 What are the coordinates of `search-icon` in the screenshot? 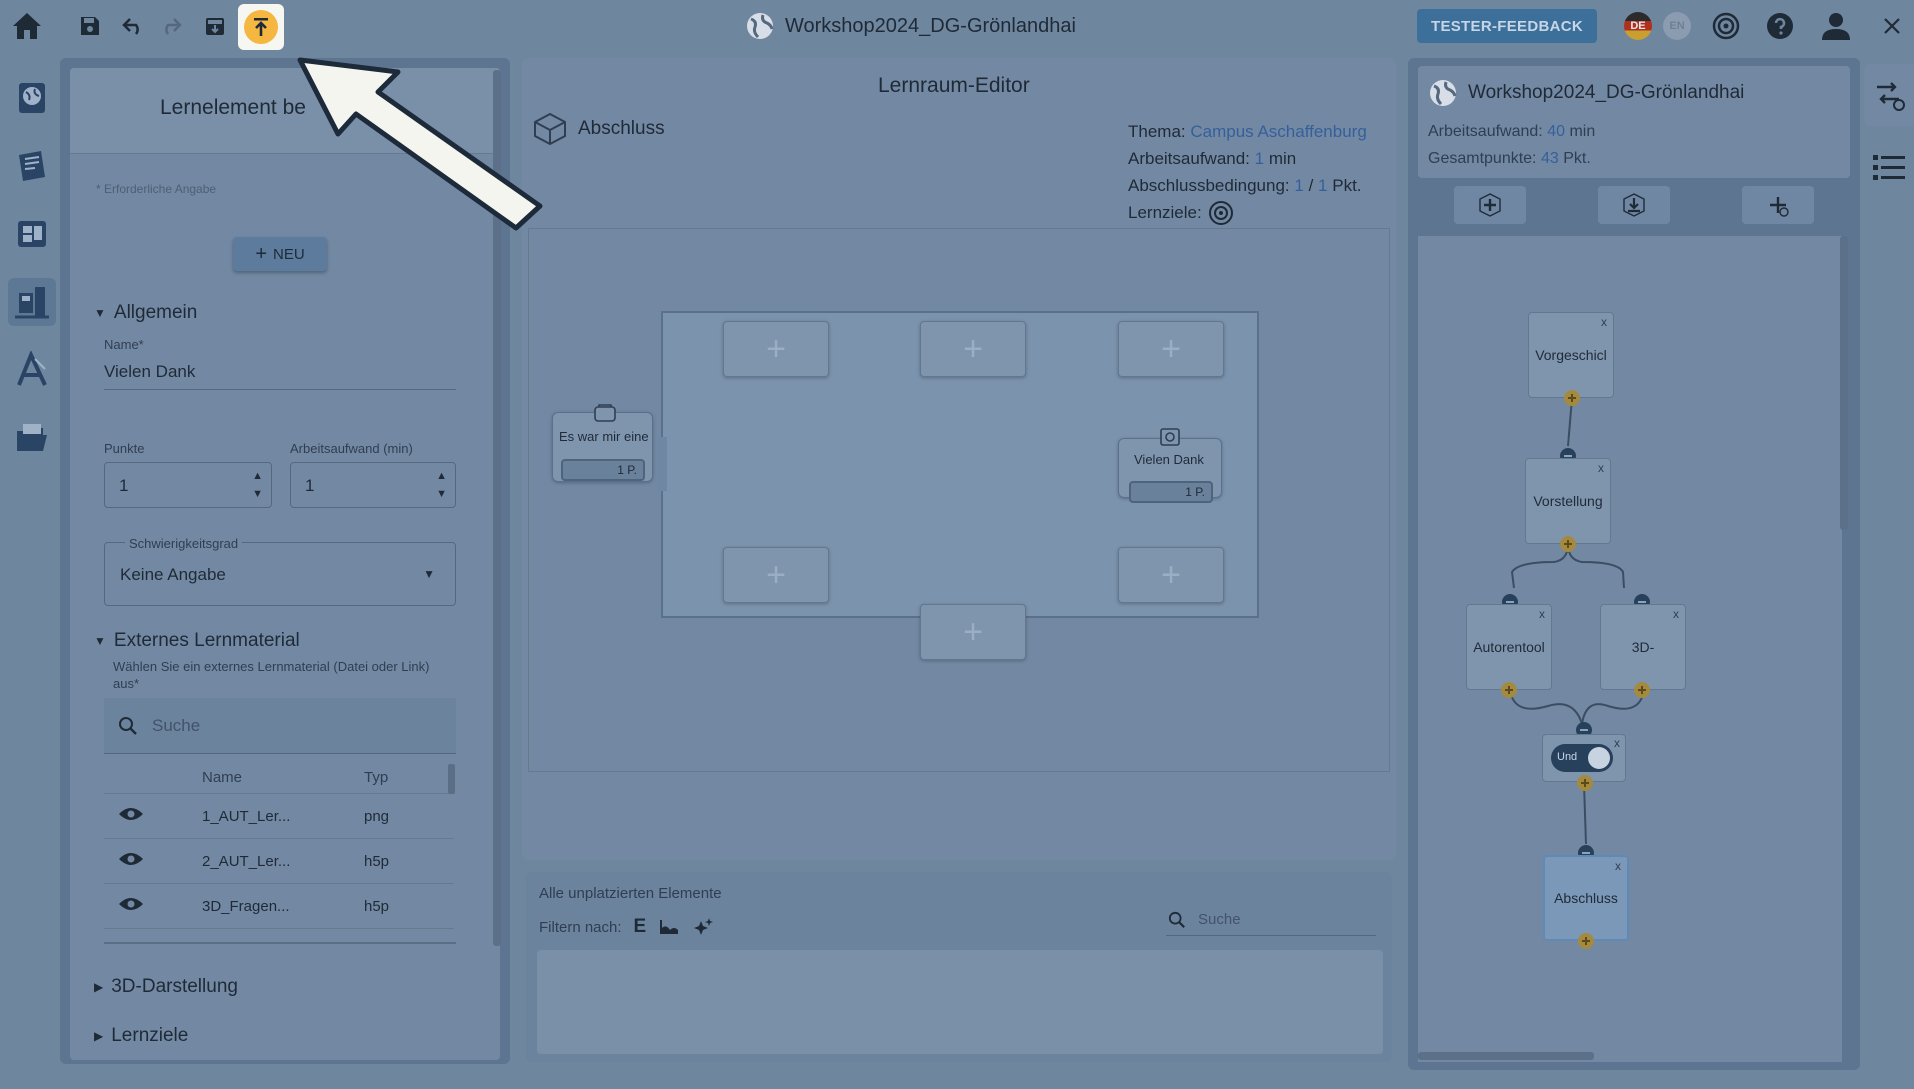 It's located at (128, 725).